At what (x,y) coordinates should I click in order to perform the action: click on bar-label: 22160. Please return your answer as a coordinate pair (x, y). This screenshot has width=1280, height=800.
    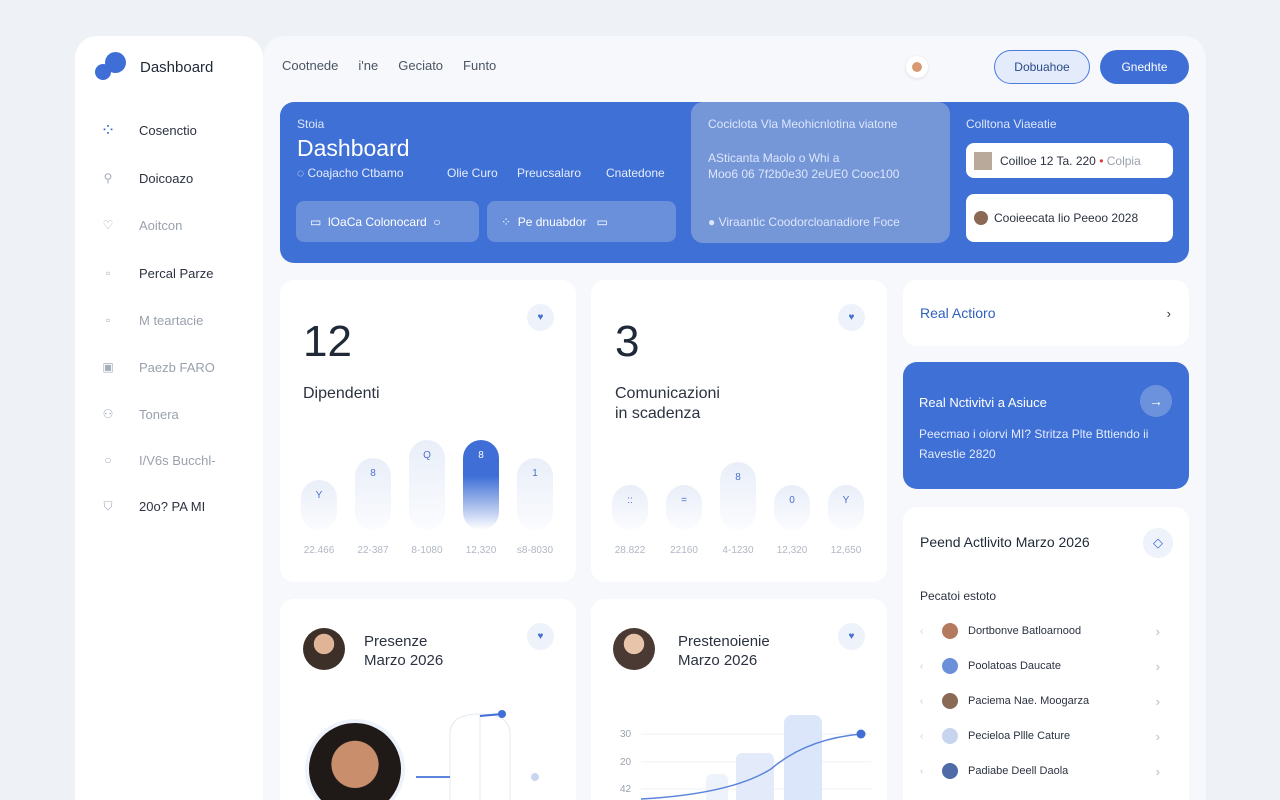
    Looking at the image, I should click on (684, 550).